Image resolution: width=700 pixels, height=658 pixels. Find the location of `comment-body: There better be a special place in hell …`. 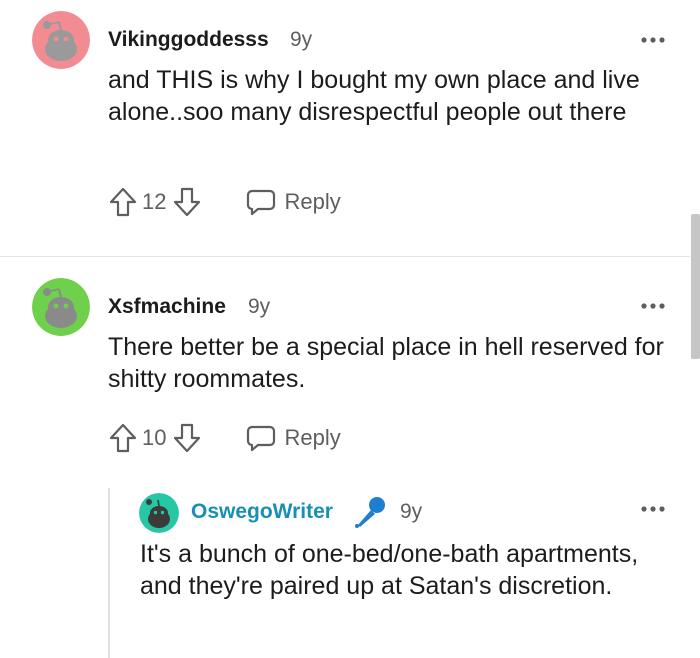

comment-body: There better be a special place in hell … is located at coordinates (386, 363).